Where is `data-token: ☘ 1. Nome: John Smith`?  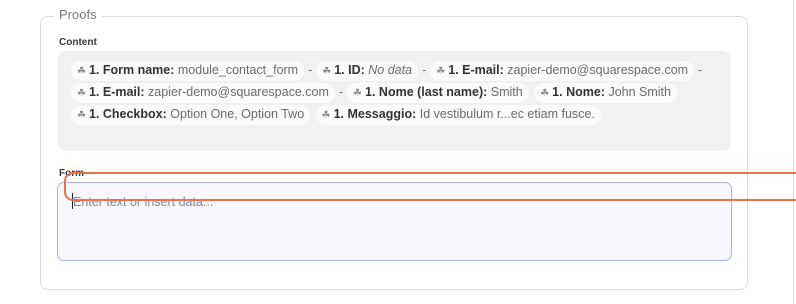
data-token: ☘ 1. Nome: John Smith is located at coordinates (605, 93).